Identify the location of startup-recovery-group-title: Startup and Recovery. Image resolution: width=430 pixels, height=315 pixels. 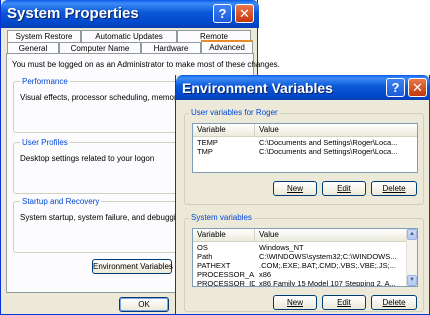
(61, 201).